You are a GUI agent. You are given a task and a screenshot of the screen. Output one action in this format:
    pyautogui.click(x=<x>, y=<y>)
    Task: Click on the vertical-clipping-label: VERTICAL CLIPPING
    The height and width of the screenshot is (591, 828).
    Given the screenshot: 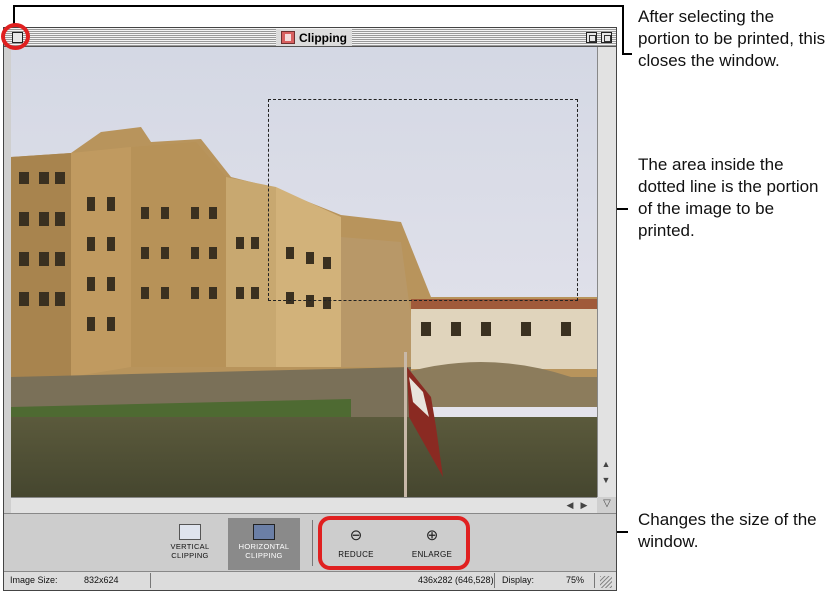 What is the action you would take?
    pyautogui.click(x=190, y=551)
    